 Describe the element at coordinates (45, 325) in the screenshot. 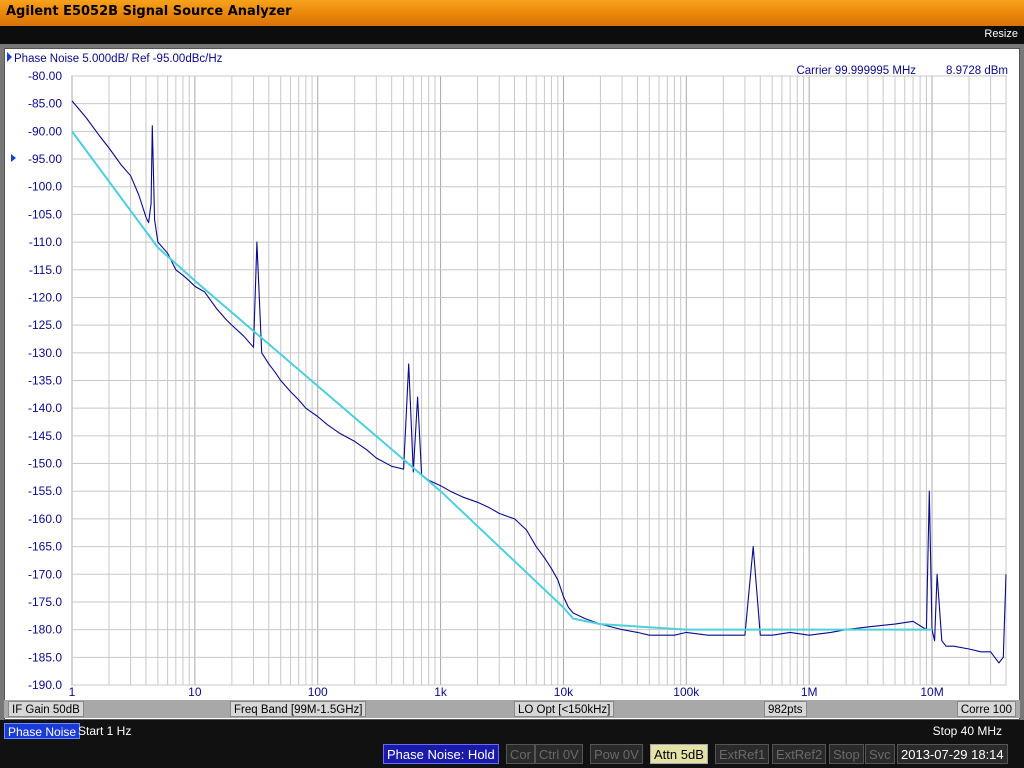

I see `y-tick-label: -125.0` at that location.